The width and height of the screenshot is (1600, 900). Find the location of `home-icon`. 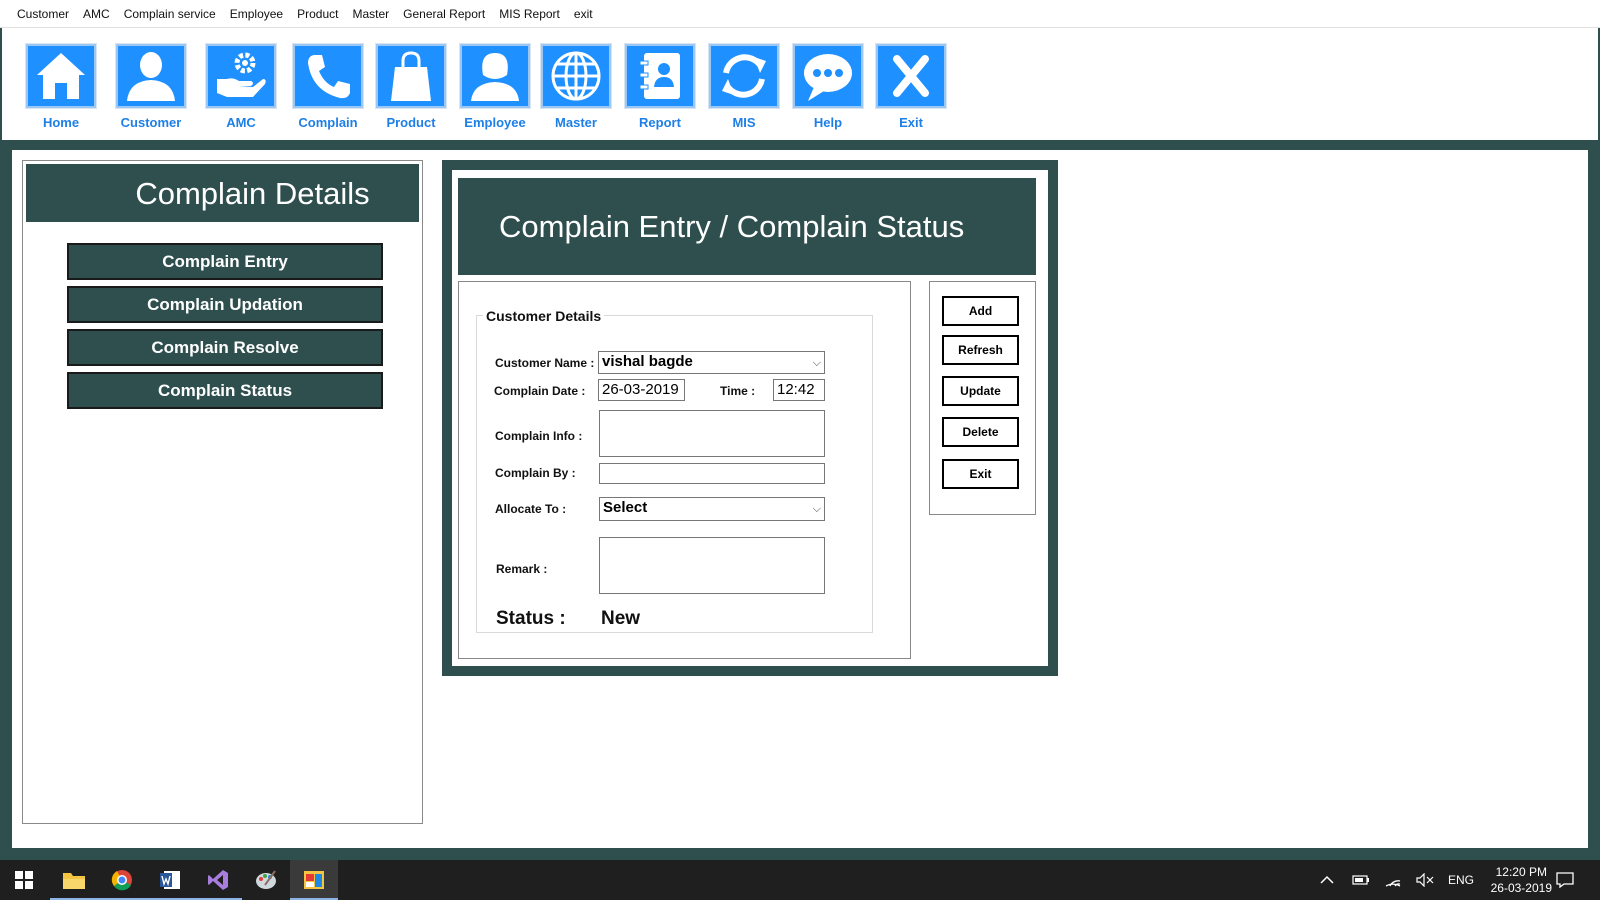

home-icon is located at coordinates (61, 76).